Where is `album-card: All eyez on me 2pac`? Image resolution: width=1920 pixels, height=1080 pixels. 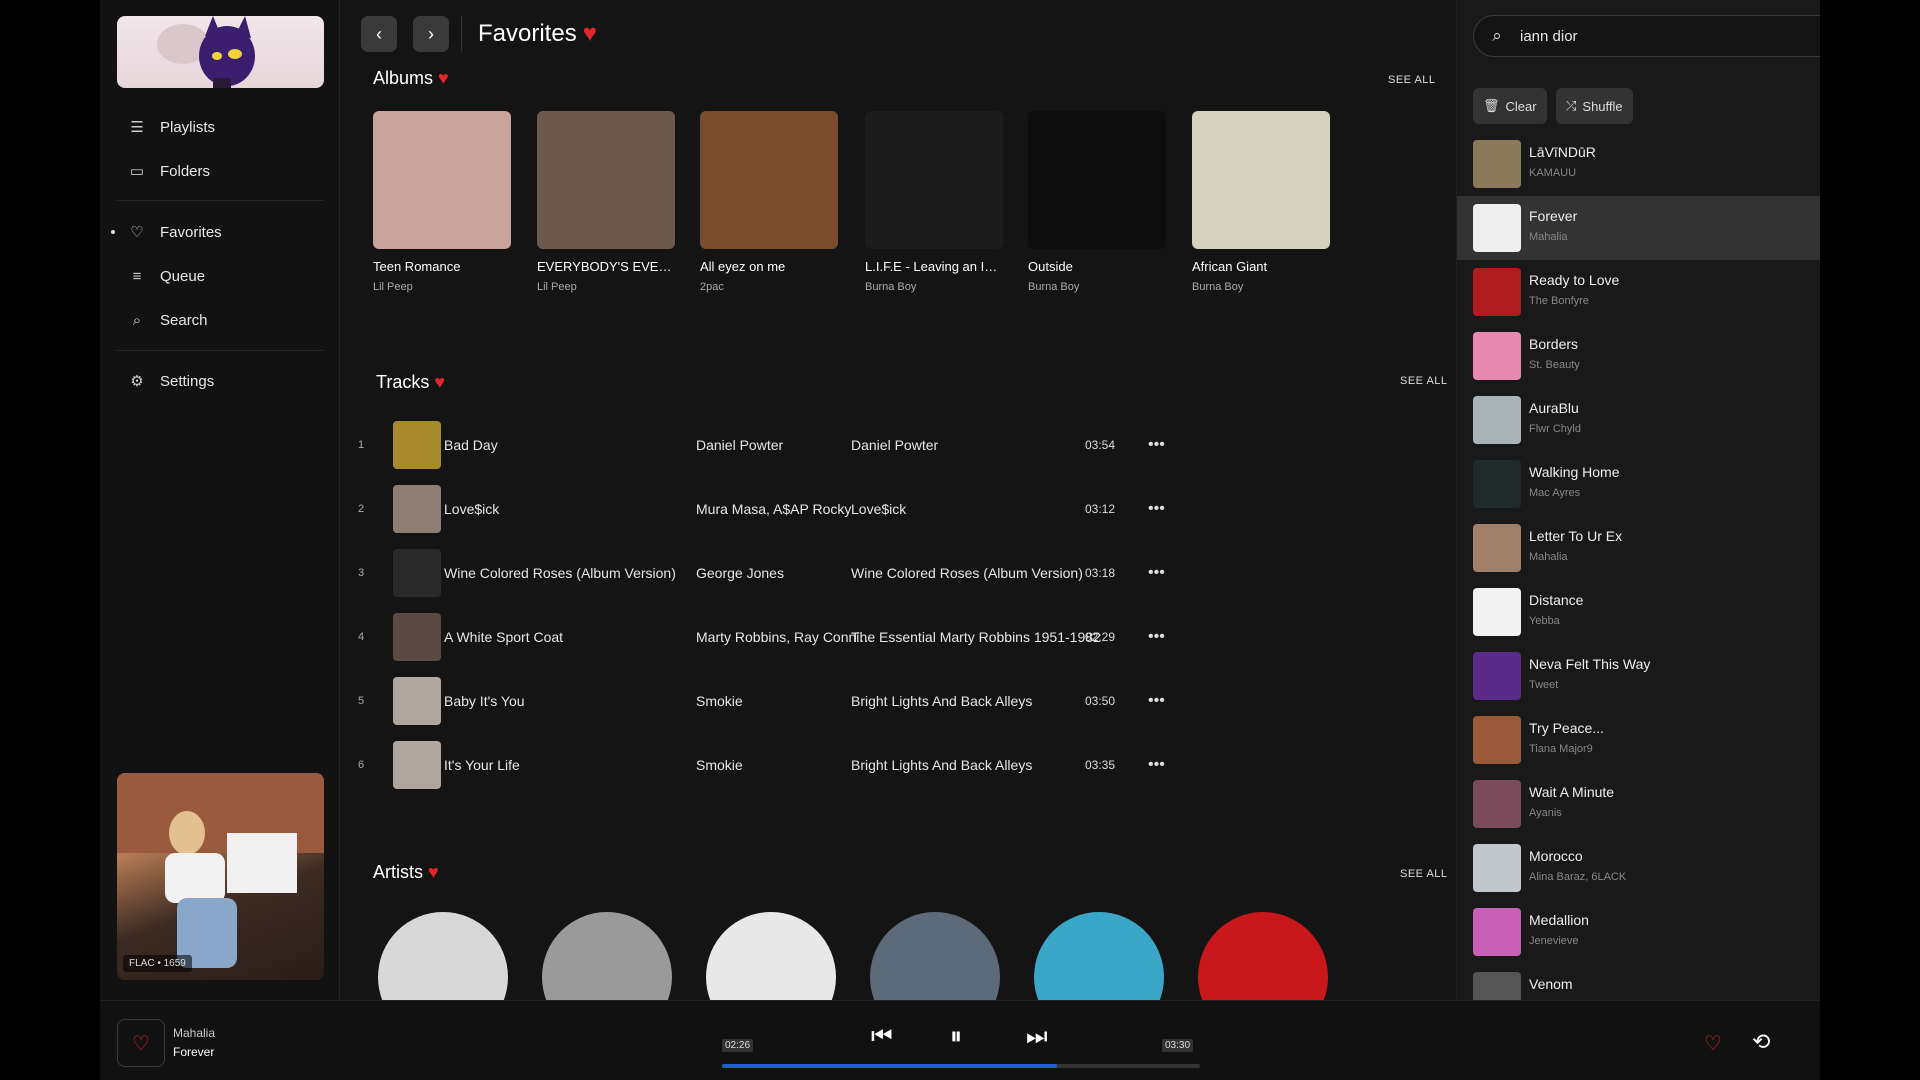 album-card: All eyez on me 2pac is located at coordinates (769, 202).